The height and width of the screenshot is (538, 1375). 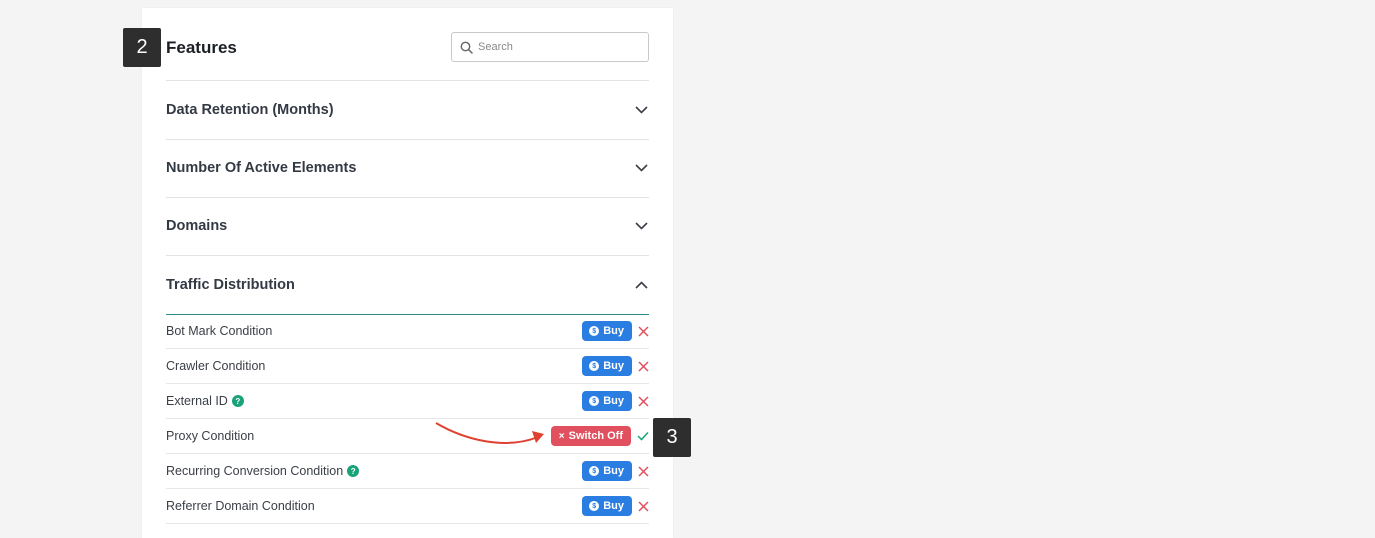 What do you see at coordinates (595, 436) in the screenshot?
I see `switch-off-label: Switch Off` at bounding box center [595, 436].